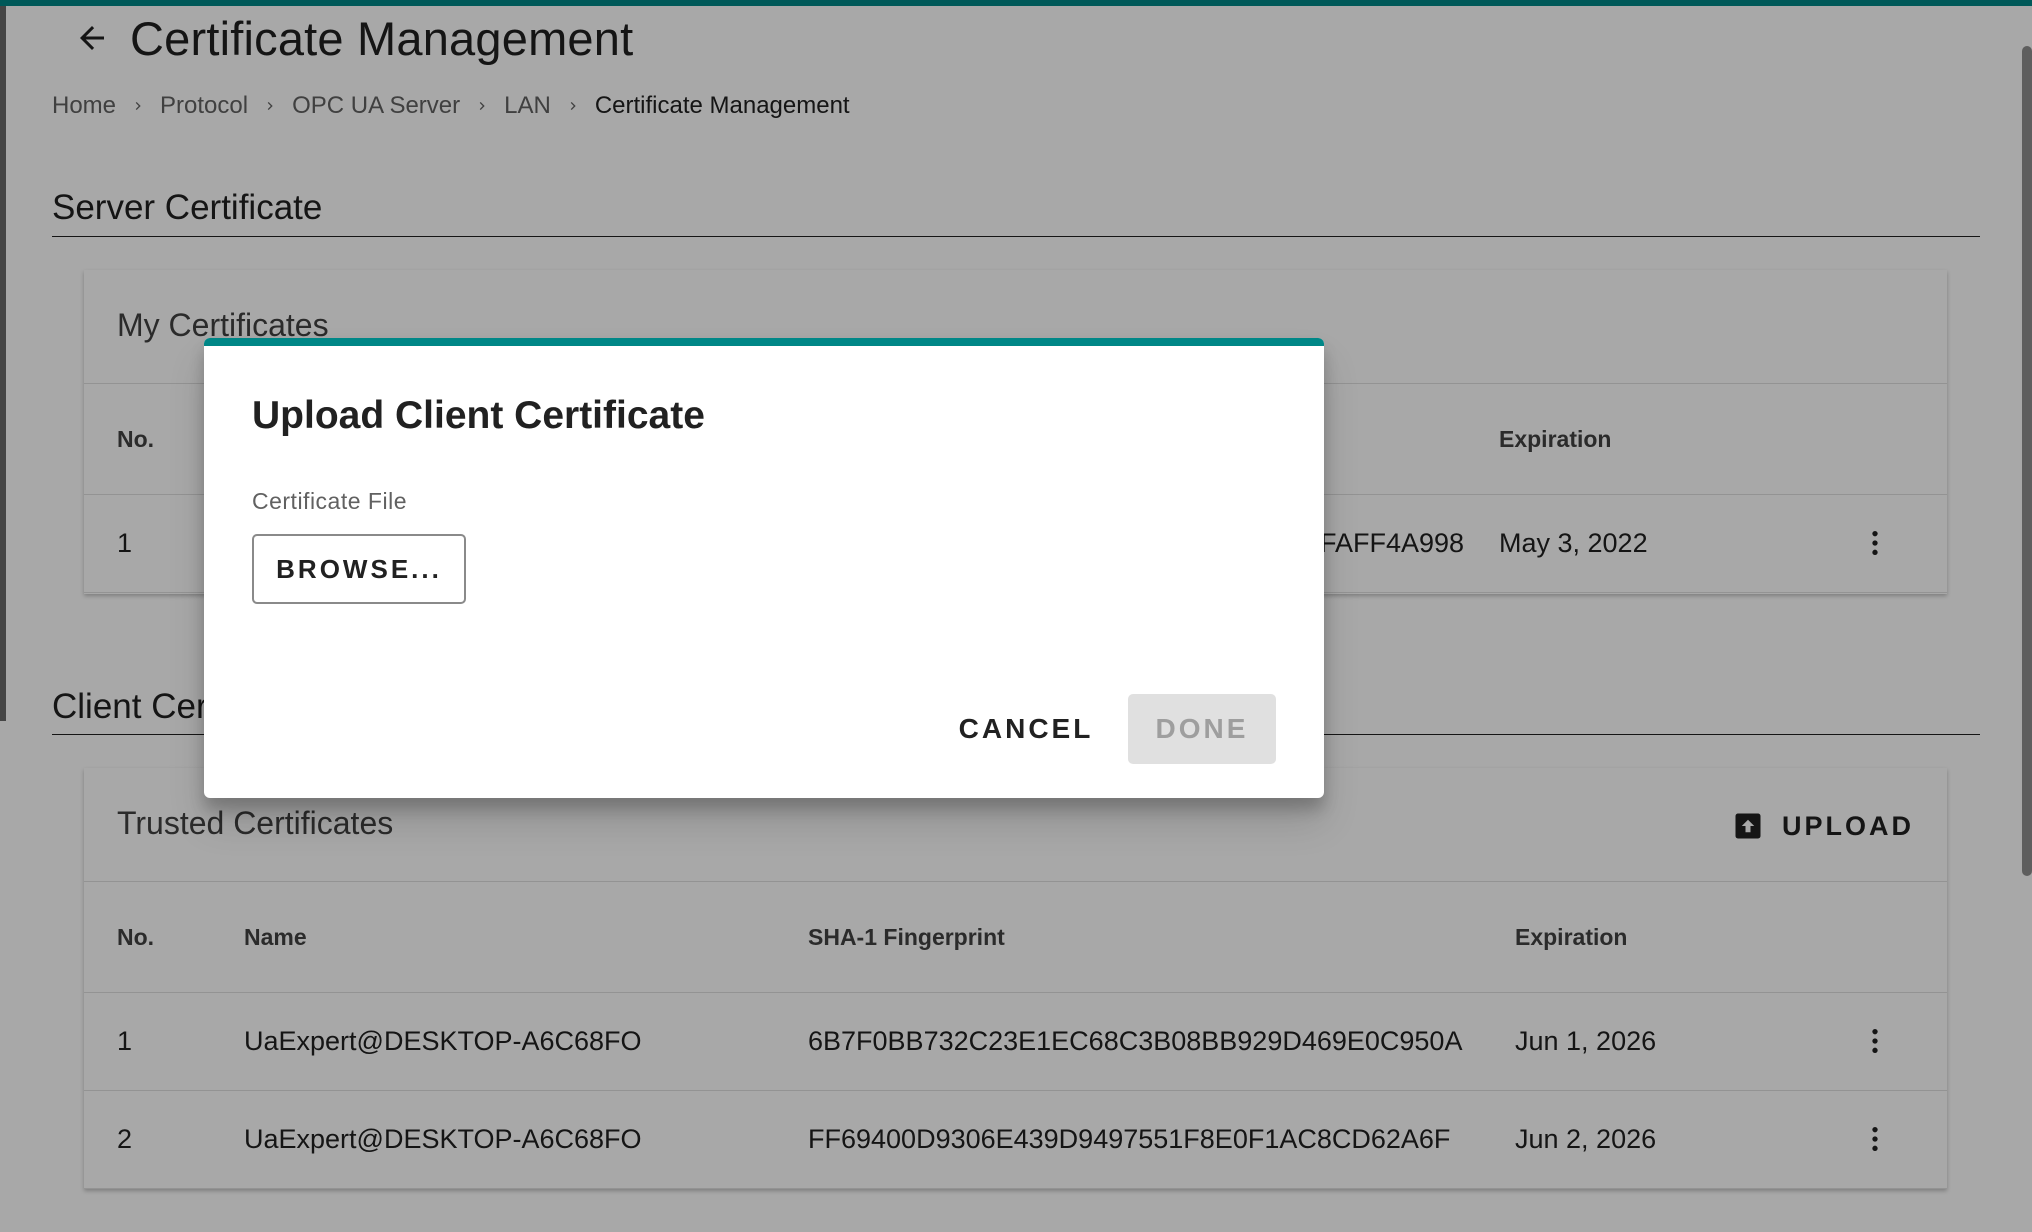 This screenshot has width=2032, height=1232. What do you see at coordinates (1202, 729) in the screenshot?
I see `done-button: DONE` at bounding box center [1202, 729].